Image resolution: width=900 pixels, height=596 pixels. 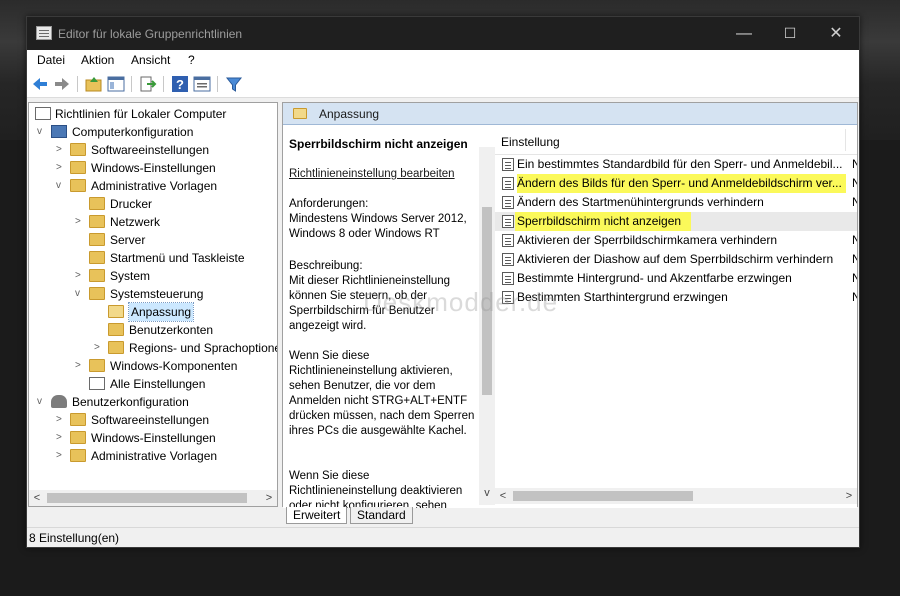 I want to click on edit-policy-link: Richtlinieneinstellung bearbeiten, so click(x=384, y=174).